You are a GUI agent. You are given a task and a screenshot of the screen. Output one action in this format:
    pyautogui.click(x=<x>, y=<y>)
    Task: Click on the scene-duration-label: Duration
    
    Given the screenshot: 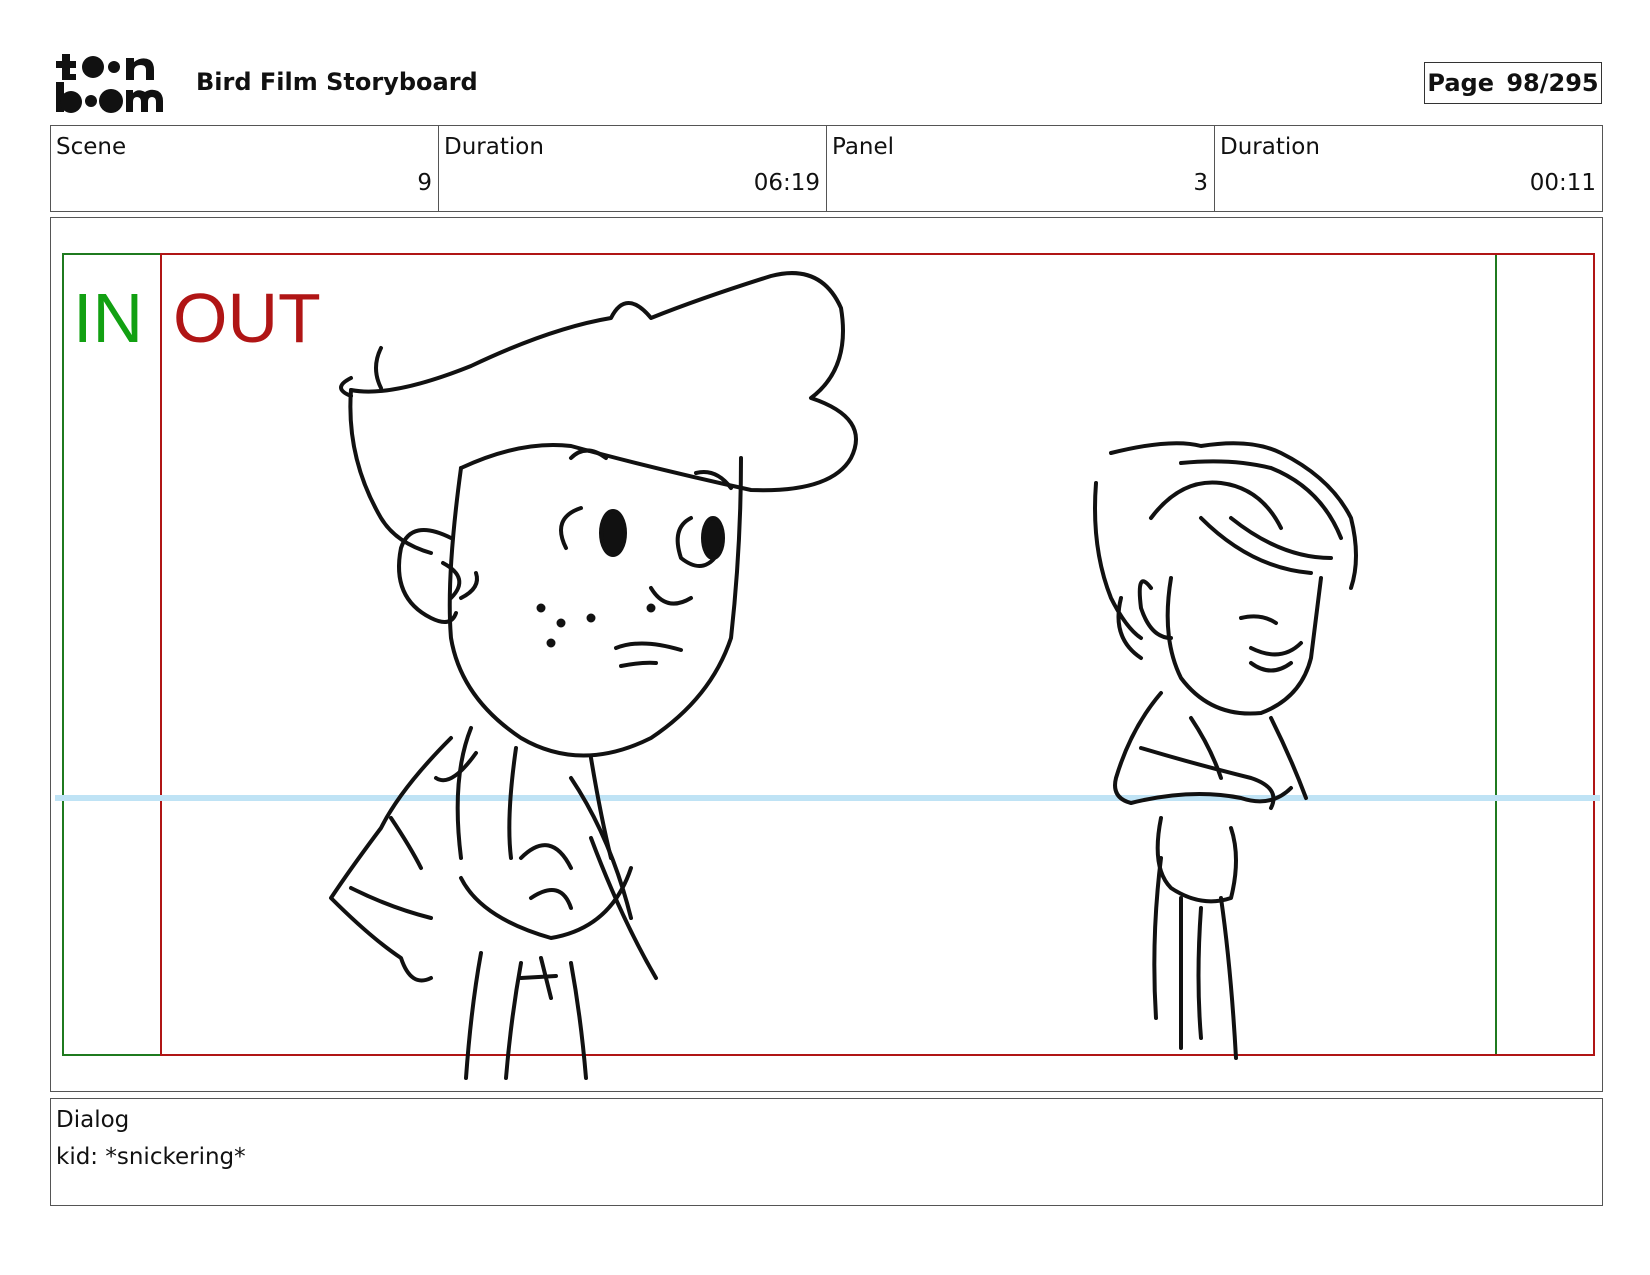 What is the action you would take?
    pyautogui.click(x=494, y=147)
    